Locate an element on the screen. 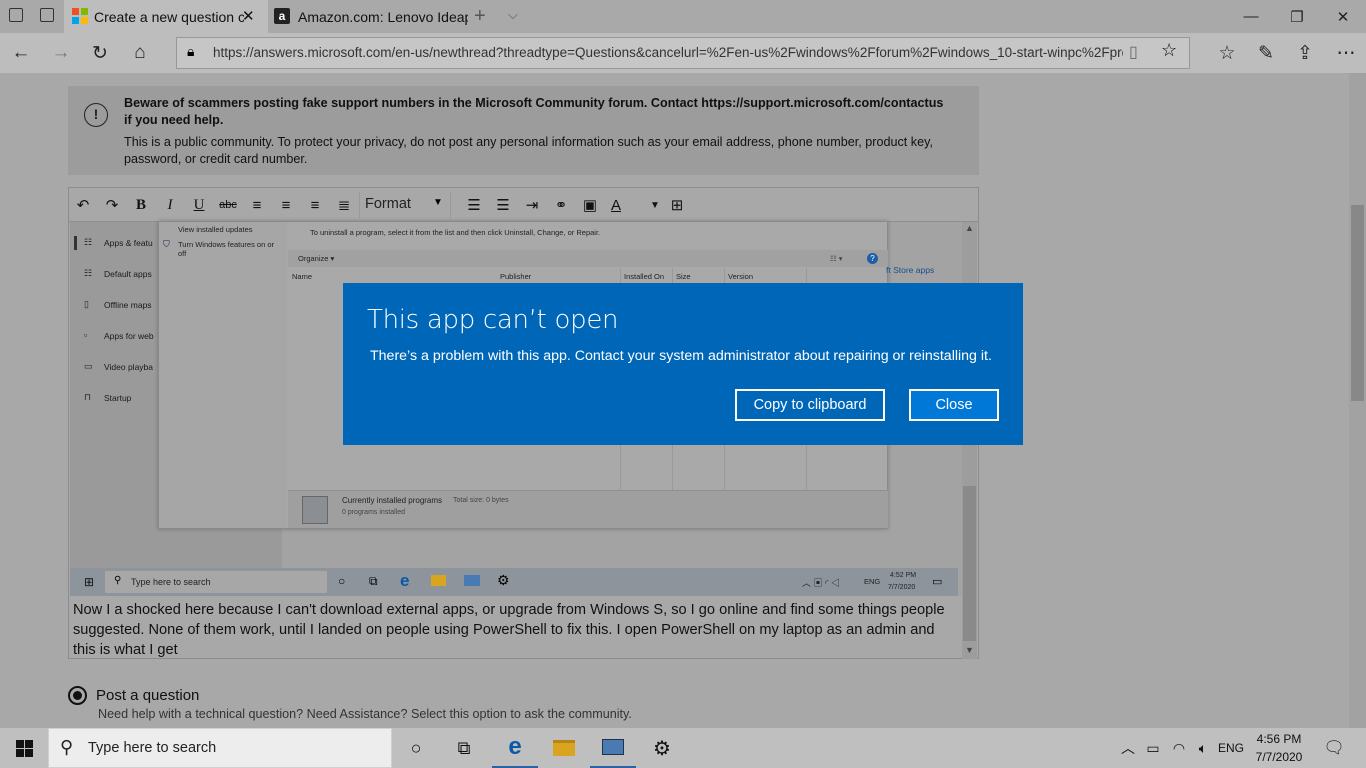 This screenshot has height=768, width=1366. scroll-up-icon: ▲ is located at coordinates (969, 228).